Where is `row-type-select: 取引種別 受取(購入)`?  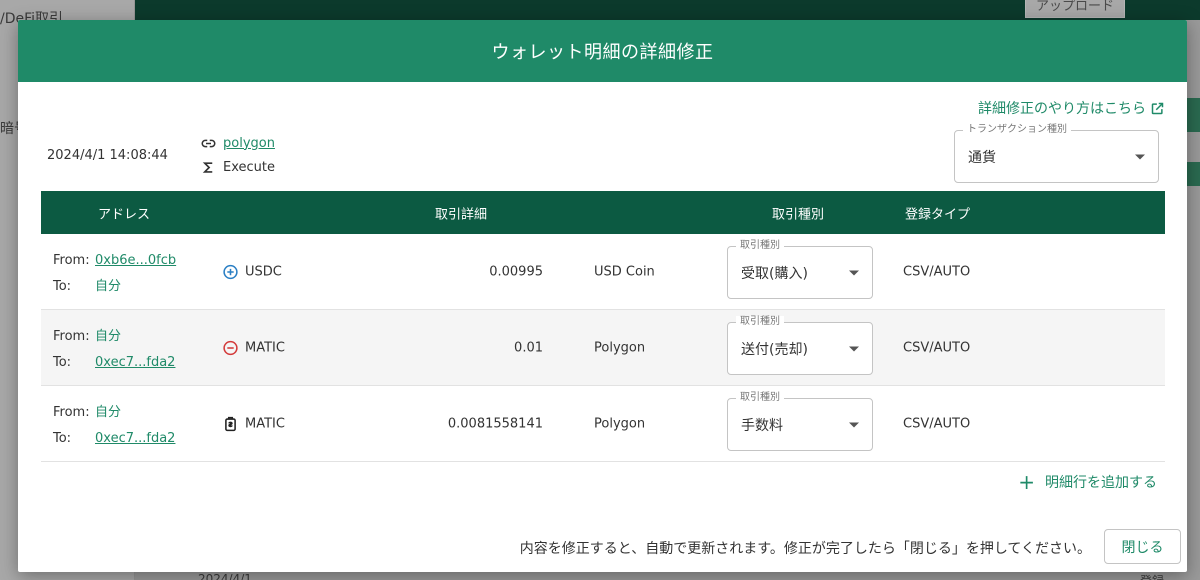 row-type-select: 取引種別 受取(購入) is located at coordinates (800, 269).